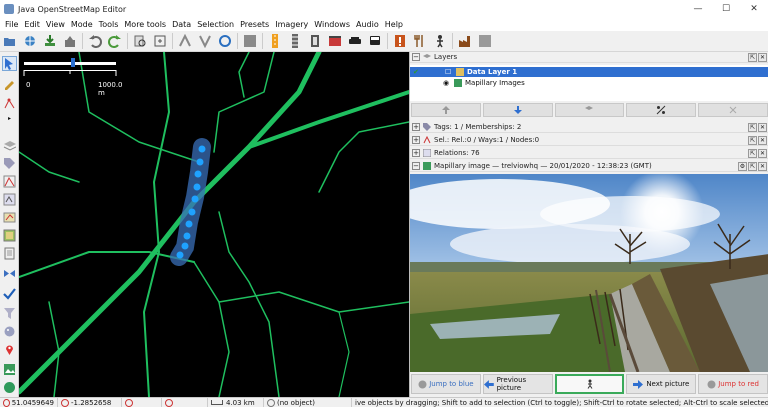 The width and height of the screenshot is (768, 407). Describe the element at coordinates (82, 24) in the screenshot. I see `menu-mode: Mode` at that location.